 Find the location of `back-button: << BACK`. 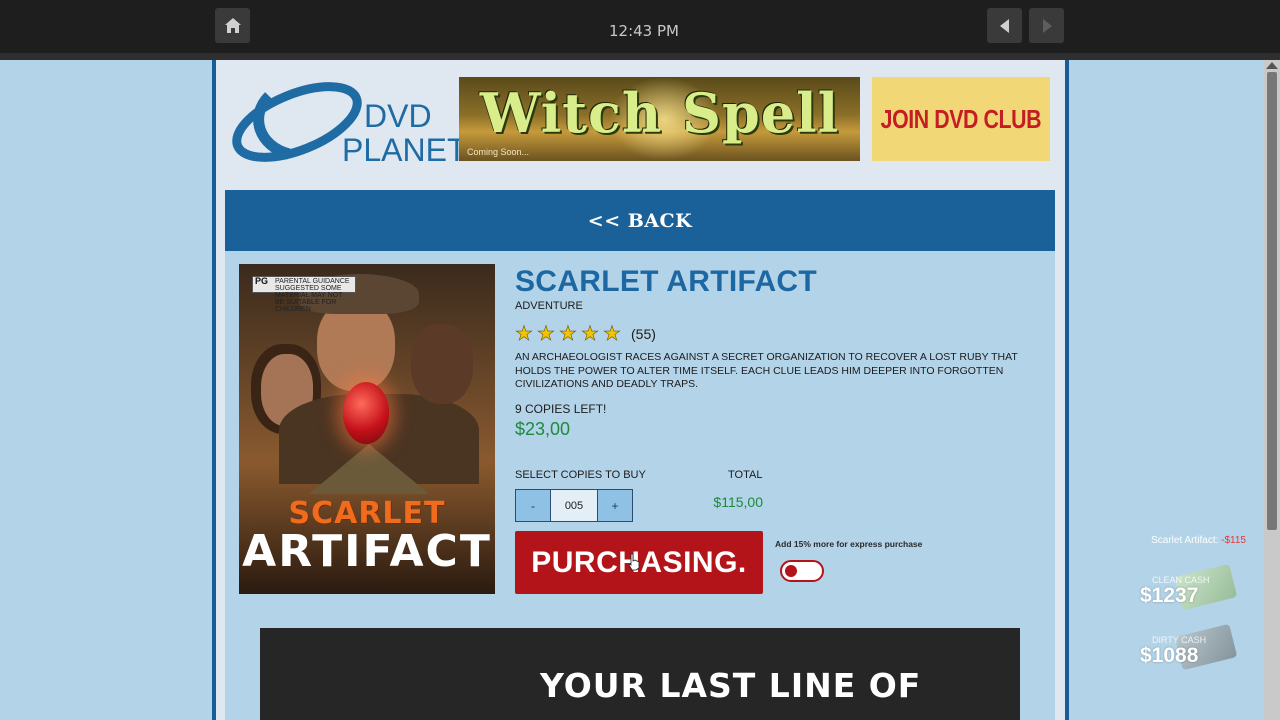

back-button: << BACK is located at coordinates (640, 220).